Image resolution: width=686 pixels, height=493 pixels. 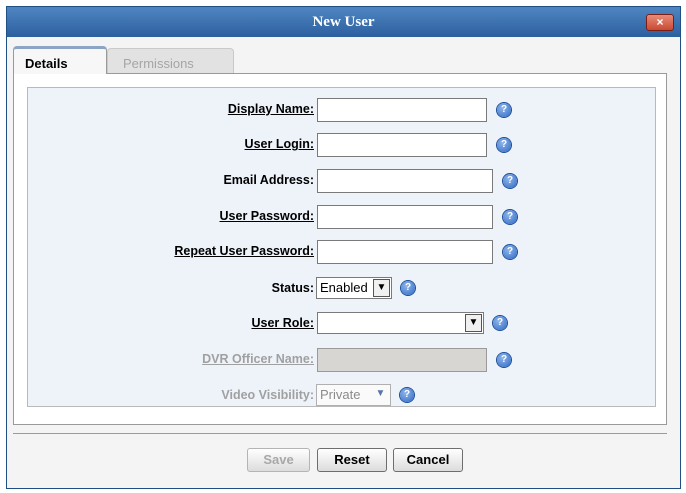 I want to click on reset-button: Reset, so click(x=352, y=460).